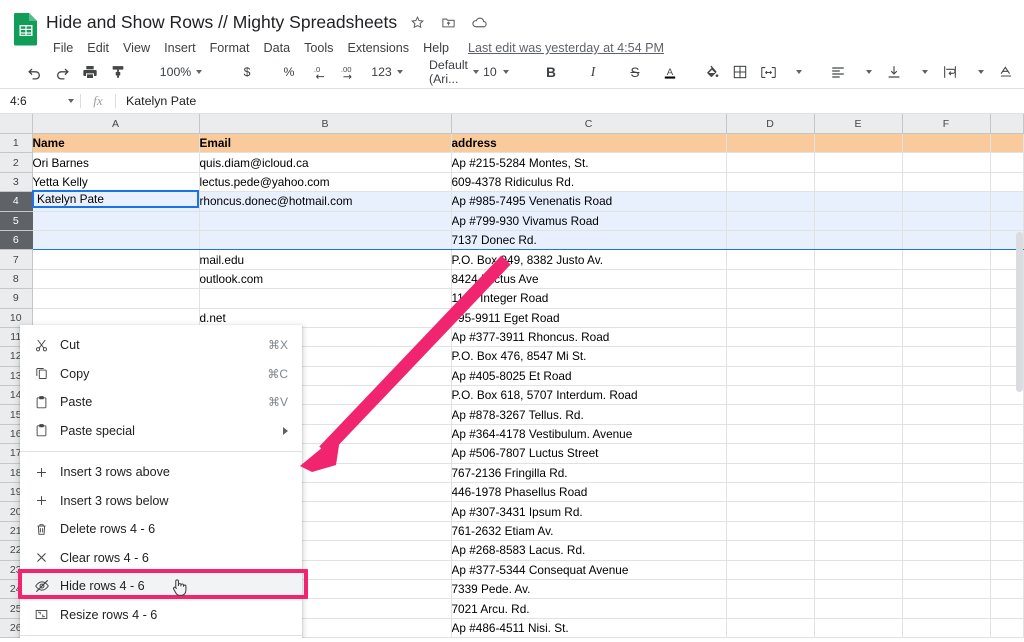 This screenshot has height=642, width=1024. Describe the element at coordinates (118, 72) in the screenshot. I see `paint-format-icon` at that location.